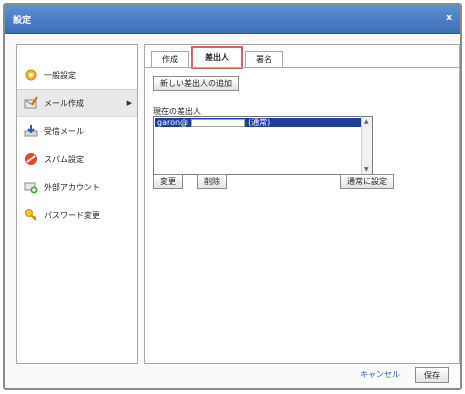  I want to click on sidebar-item-spam: スパム設定, so click(77, 159).